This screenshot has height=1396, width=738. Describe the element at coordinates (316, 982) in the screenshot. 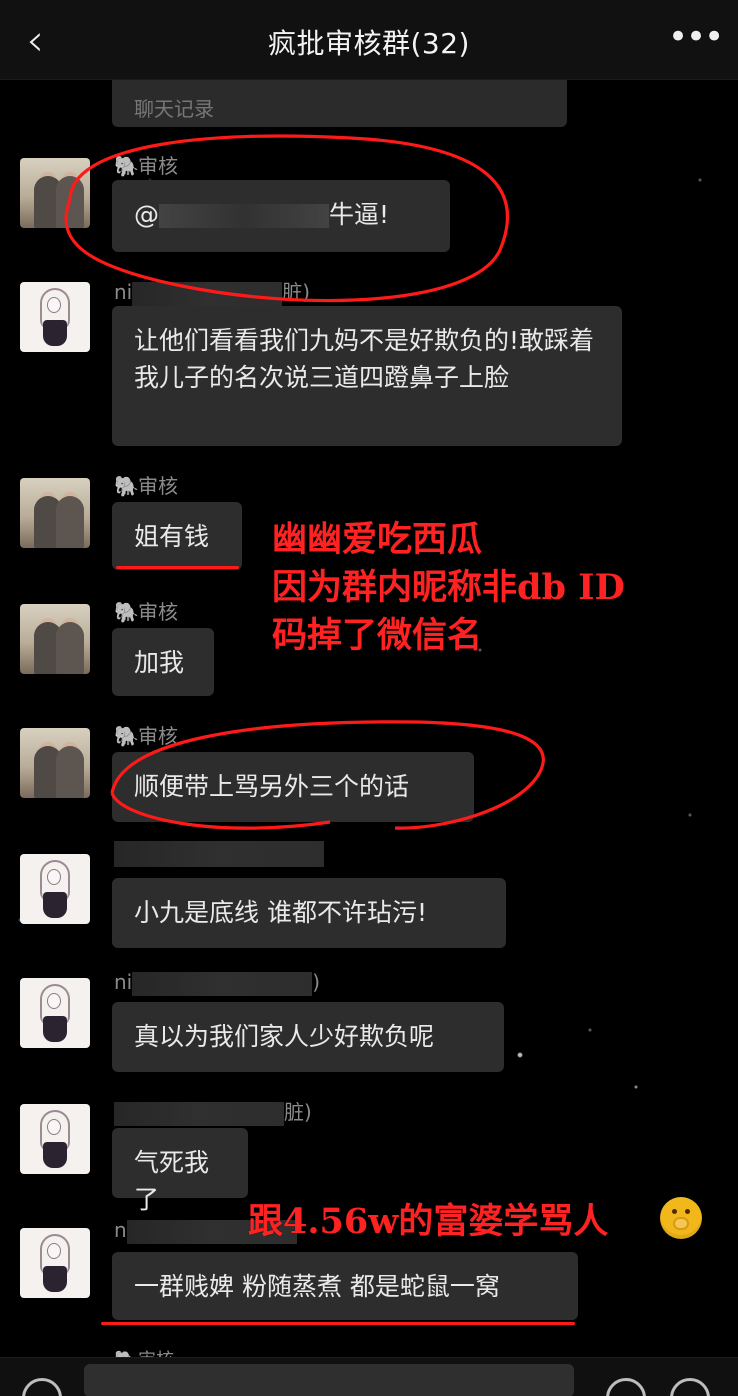

I see `sender-suffix: )` at that location.